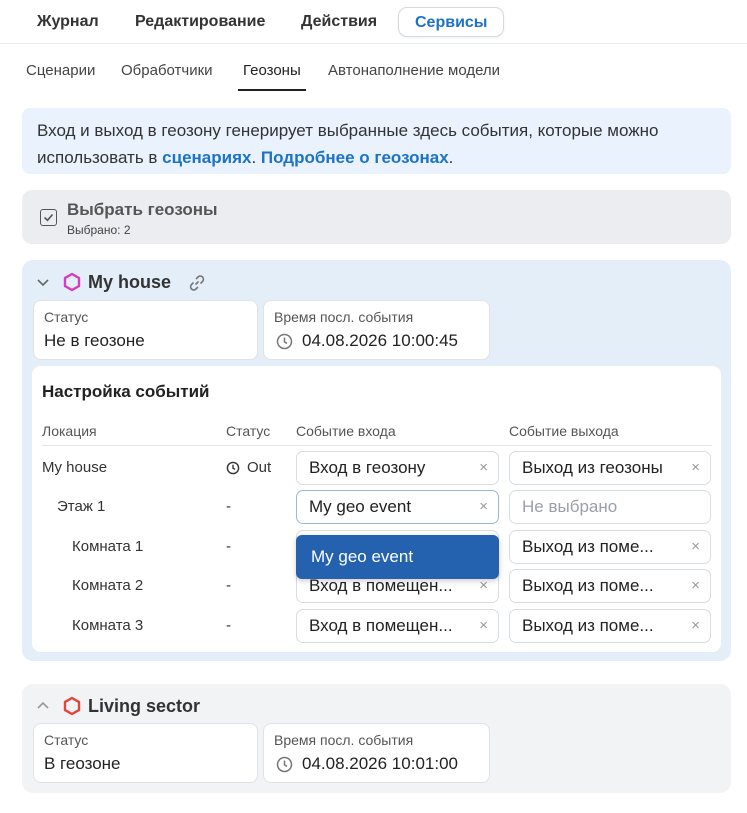  What do you see at coordinates (142, 209) in the screenshot?
I see `select-geozones-title: Выбрать геозоны` at bounding box center [142, 209].